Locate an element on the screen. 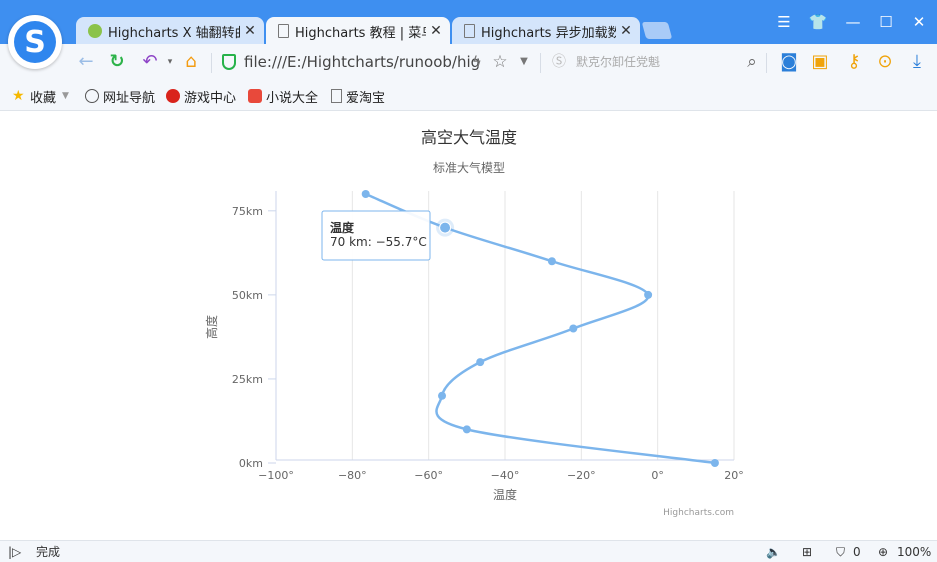 The image size is (937, 562). y-axis-title: 高度 is located at coordinates (211, 327).